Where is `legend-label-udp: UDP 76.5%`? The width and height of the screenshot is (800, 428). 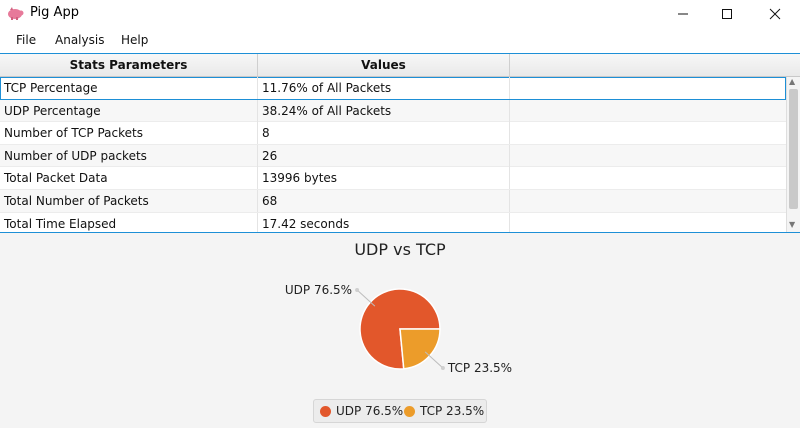 legend-label-udp: UDP 76.5% is located at coordinates (370, 411).